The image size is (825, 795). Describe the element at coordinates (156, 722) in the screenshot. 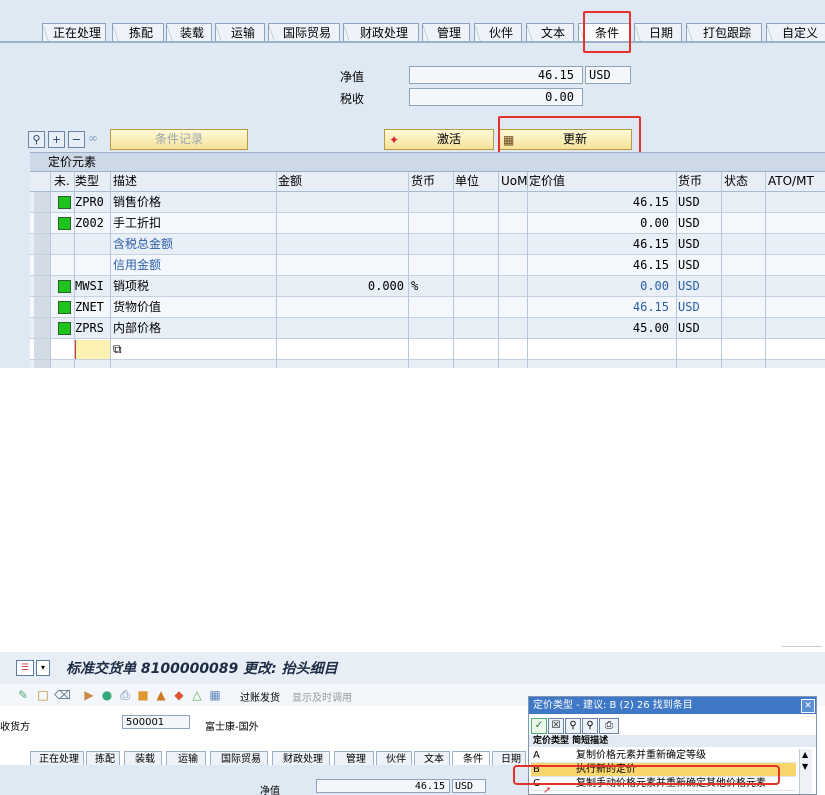

I see `ship-to-field: 500001` at that location.